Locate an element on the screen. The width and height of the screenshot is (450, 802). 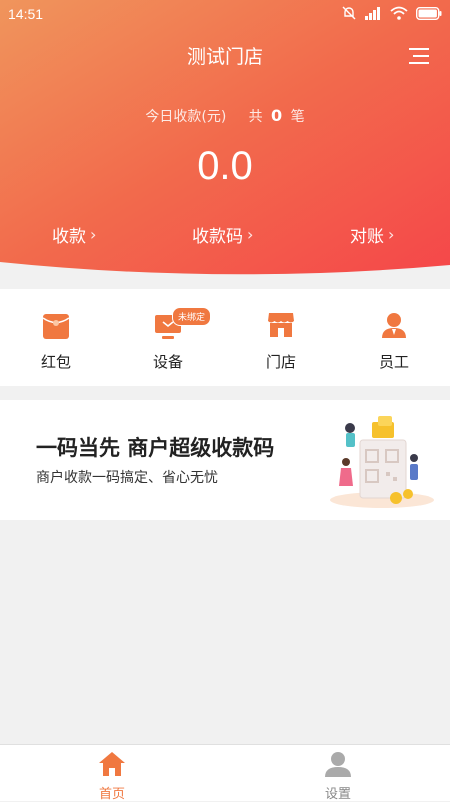
transaction-count: 0 is located at coordinates (277, 115).